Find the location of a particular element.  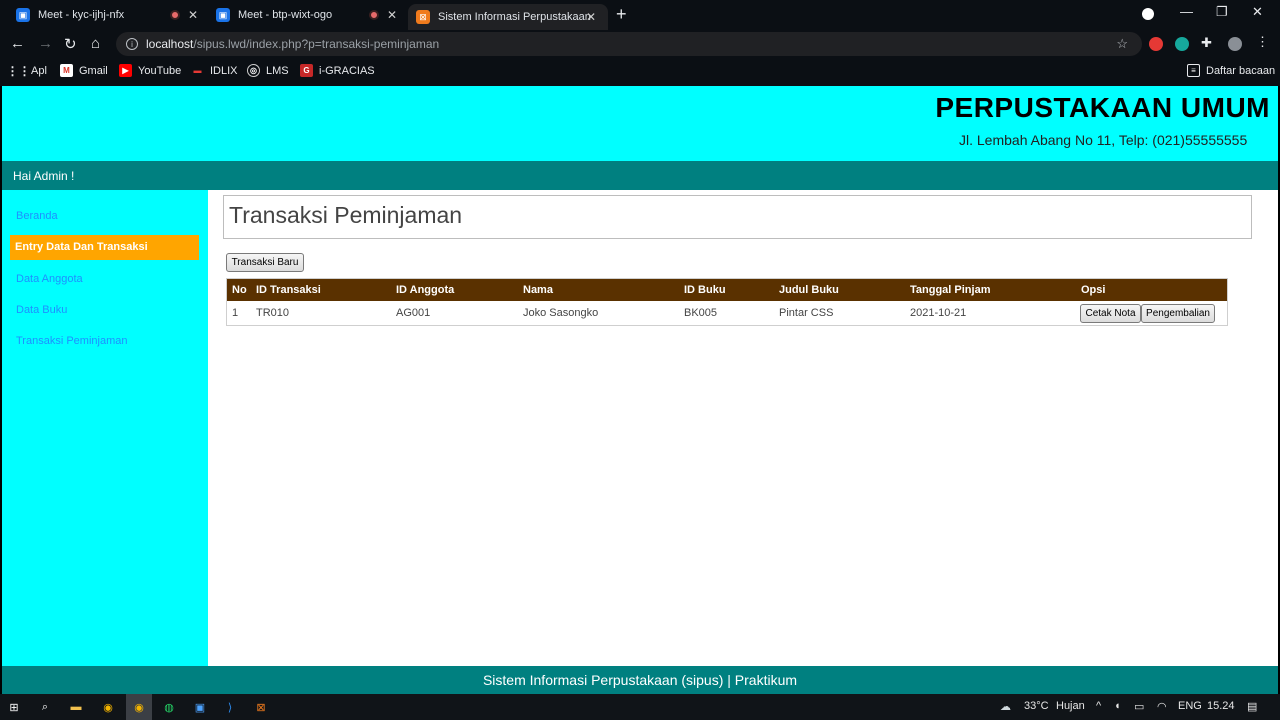

reading-list-label: Daftar bacaan is located at coordinates (1241, 70).